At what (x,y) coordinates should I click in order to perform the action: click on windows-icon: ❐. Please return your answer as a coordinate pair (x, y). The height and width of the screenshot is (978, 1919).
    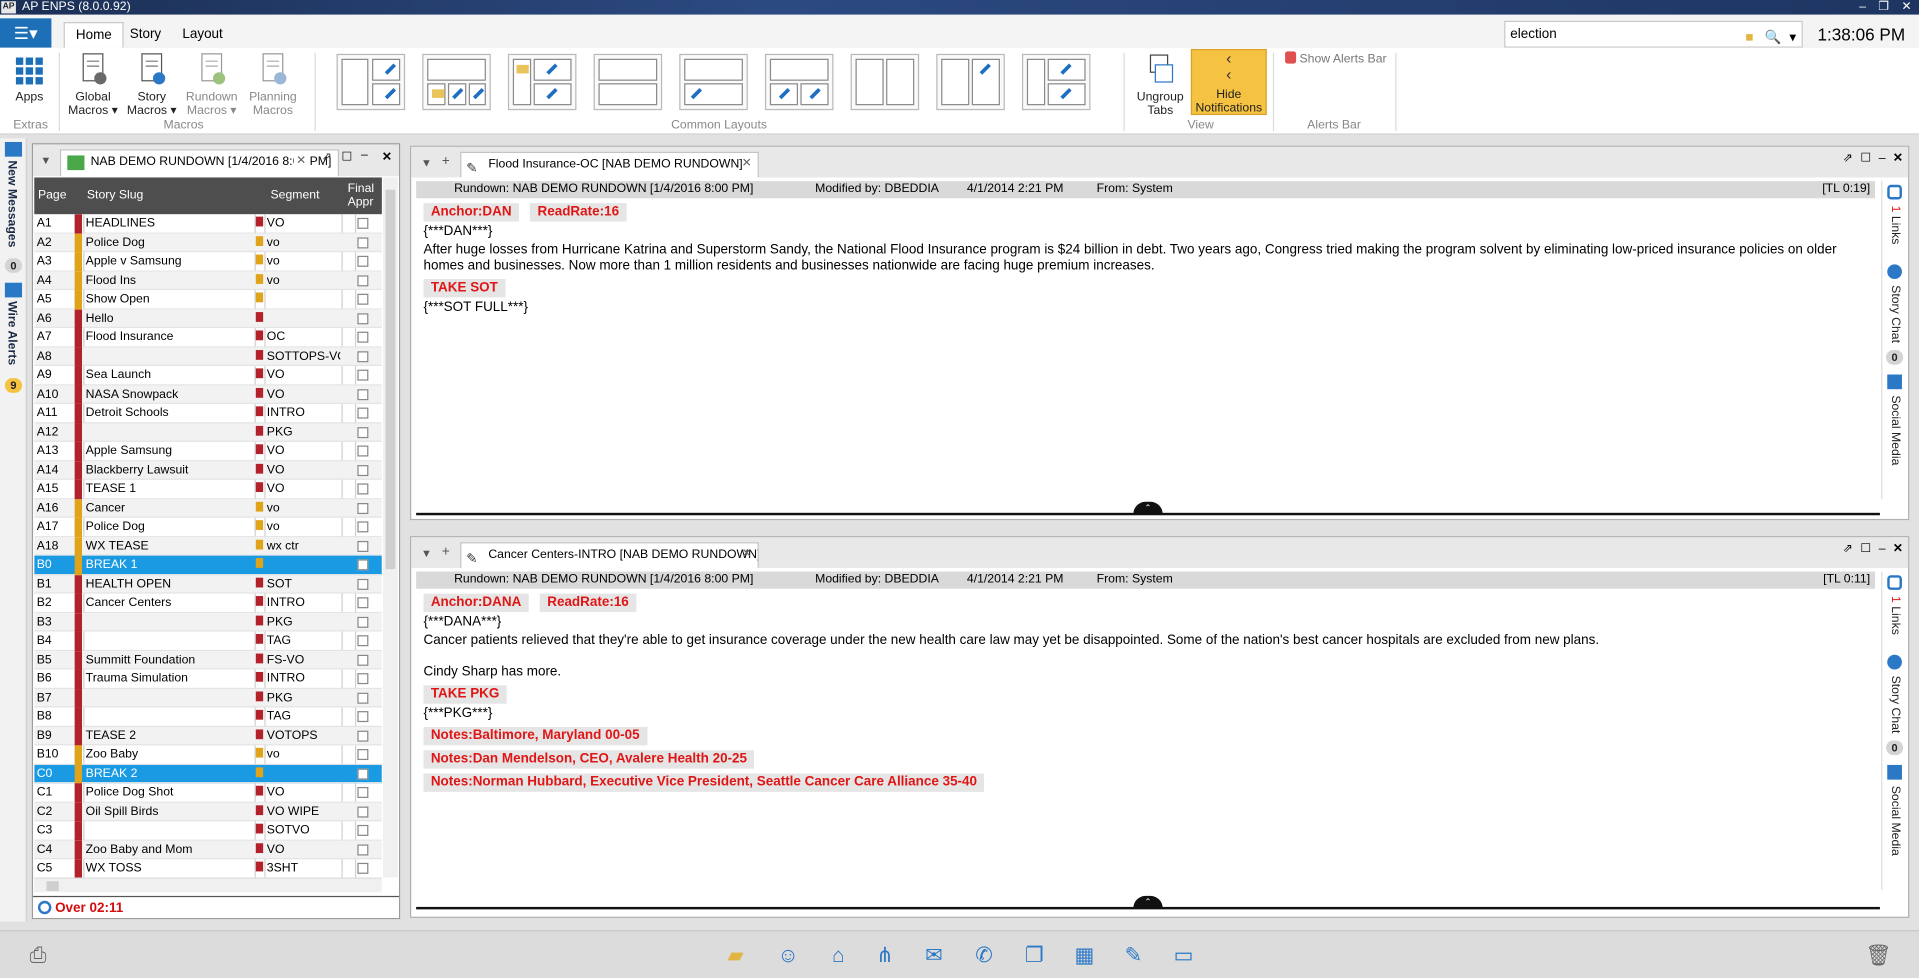
    Looking at the image, I should click on (1034, 956).